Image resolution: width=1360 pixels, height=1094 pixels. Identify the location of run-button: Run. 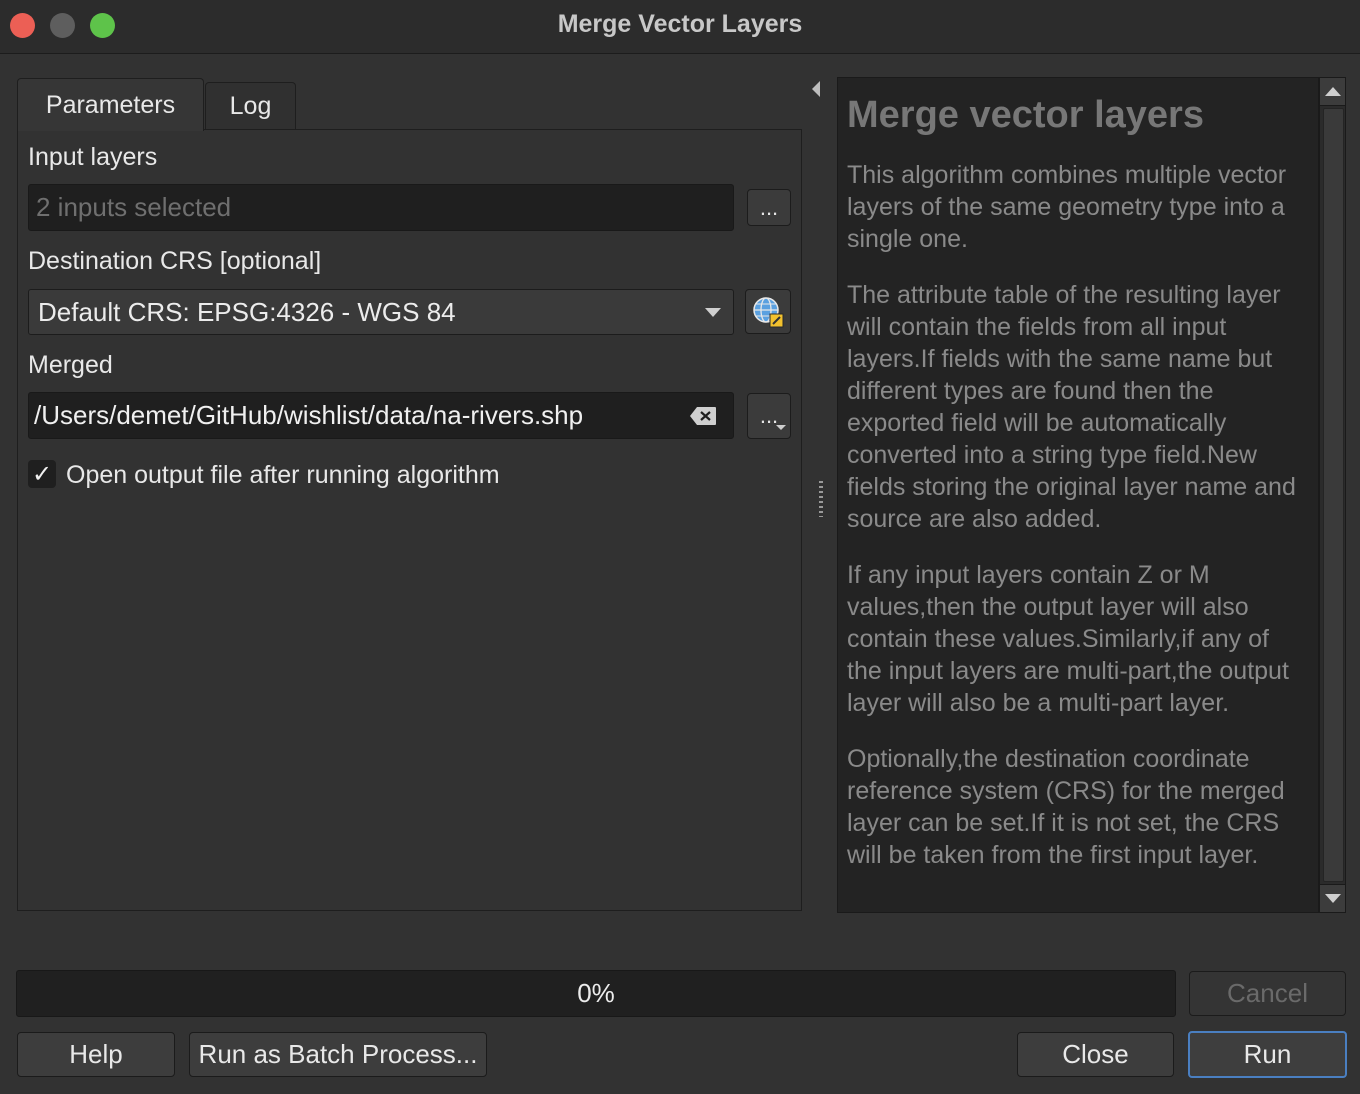
(1267, 1054).